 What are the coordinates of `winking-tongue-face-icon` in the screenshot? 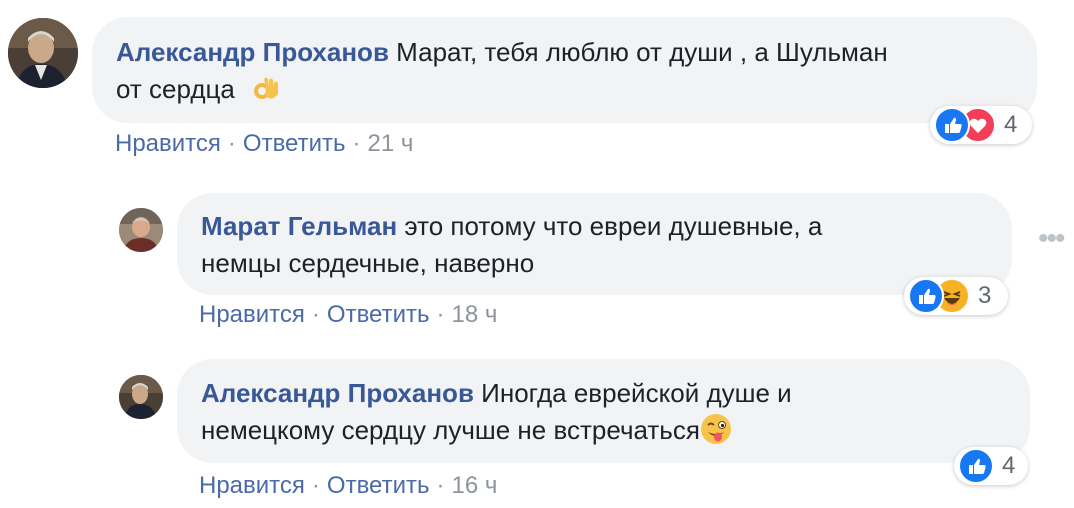 It's located at (716, 429).